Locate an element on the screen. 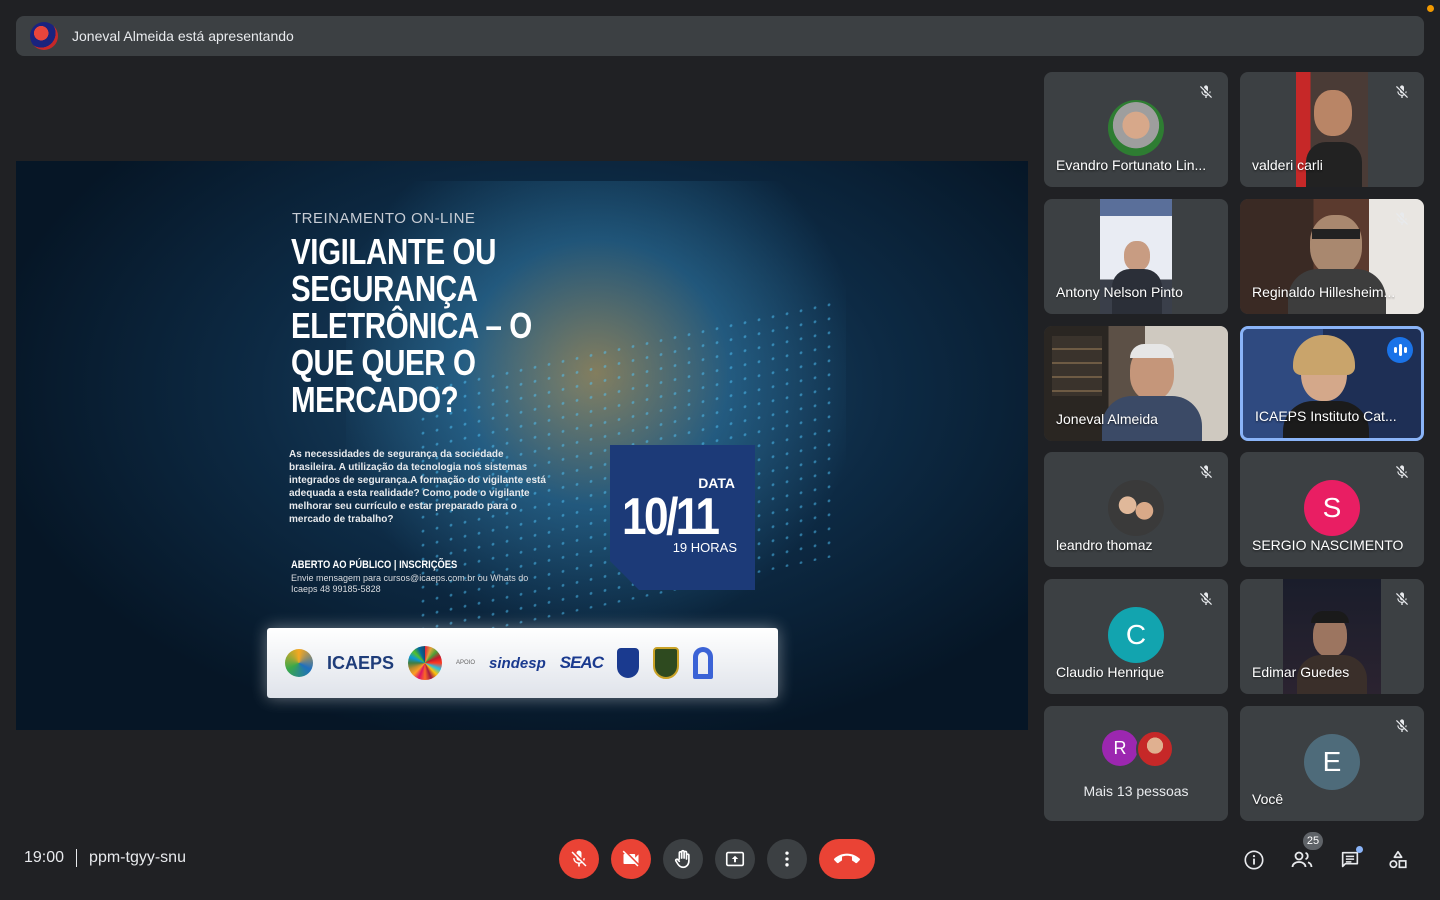 This screenshot has height=900, width=1440. speaking-indicator-icon is located at coordinates (1400, 350).